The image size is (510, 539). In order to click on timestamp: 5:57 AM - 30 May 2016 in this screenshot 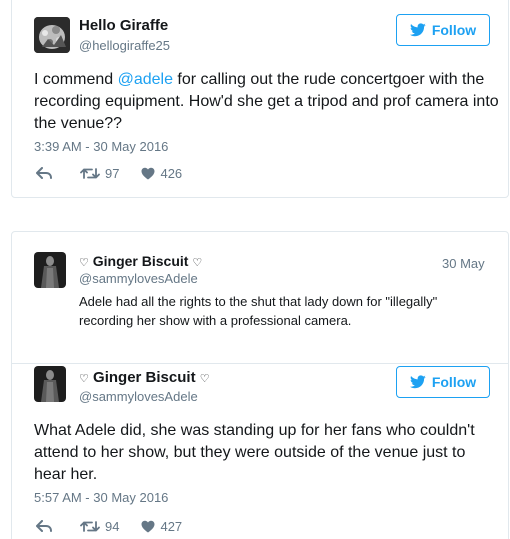, I will do `click(101, 497)`.